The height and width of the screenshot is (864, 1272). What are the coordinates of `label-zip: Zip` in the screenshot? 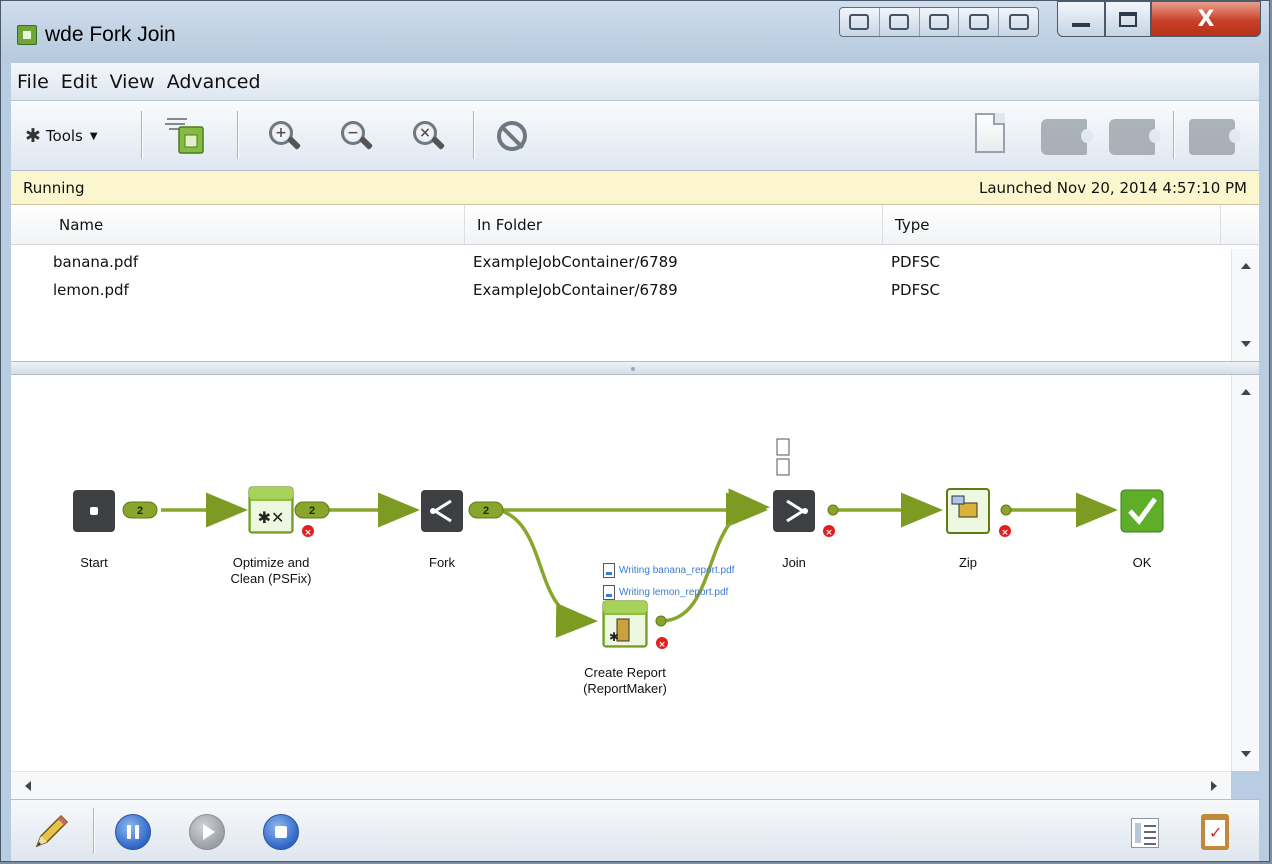 It's located at (968, 562).